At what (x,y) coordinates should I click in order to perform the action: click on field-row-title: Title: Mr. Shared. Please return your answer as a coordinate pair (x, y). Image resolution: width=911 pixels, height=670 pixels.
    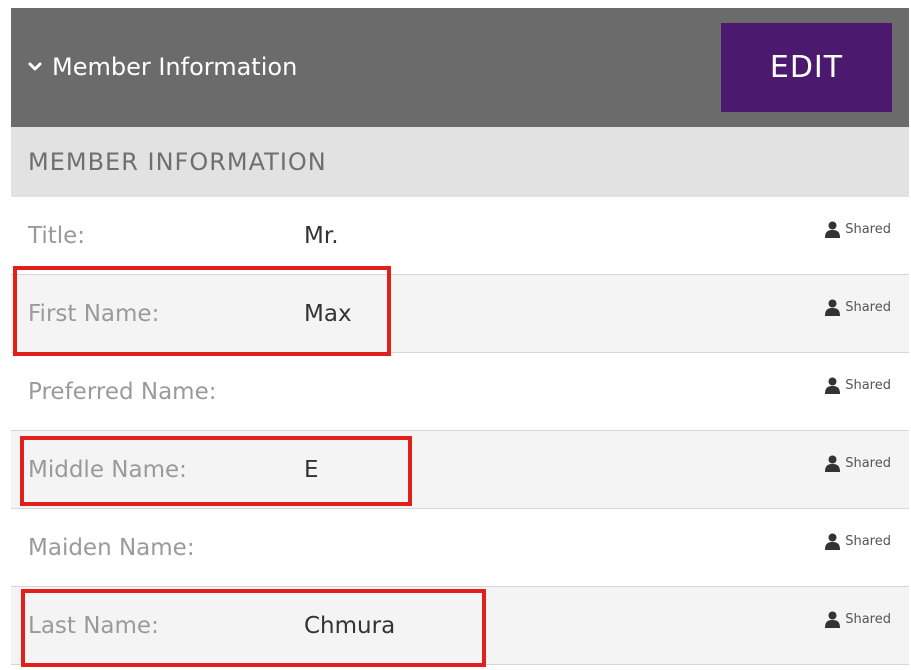
    Looking at the image, I should click on (460, 236).